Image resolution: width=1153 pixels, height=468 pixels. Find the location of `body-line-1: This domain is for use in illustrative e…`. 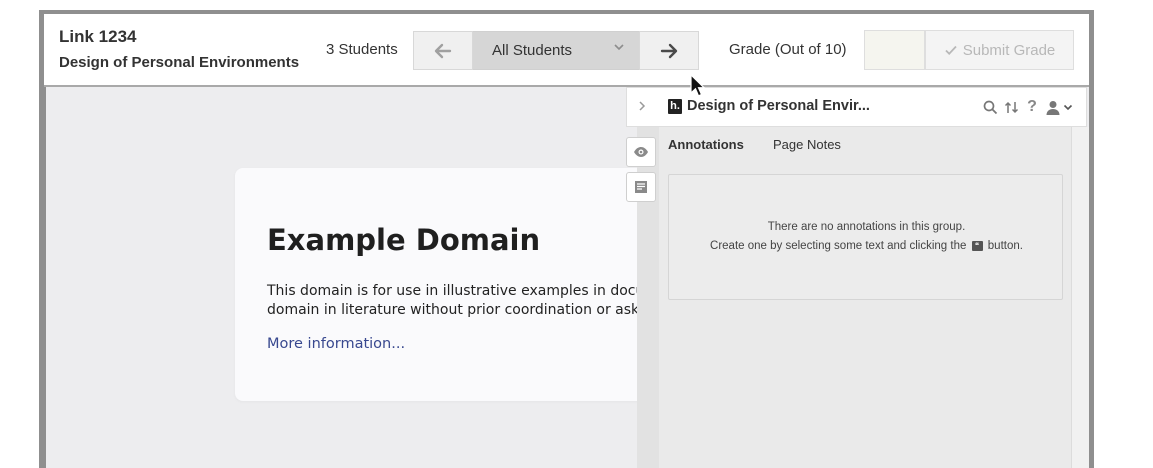

body-line-1: This domain is for use in illustrative e… is located at coordinates (471, 291).